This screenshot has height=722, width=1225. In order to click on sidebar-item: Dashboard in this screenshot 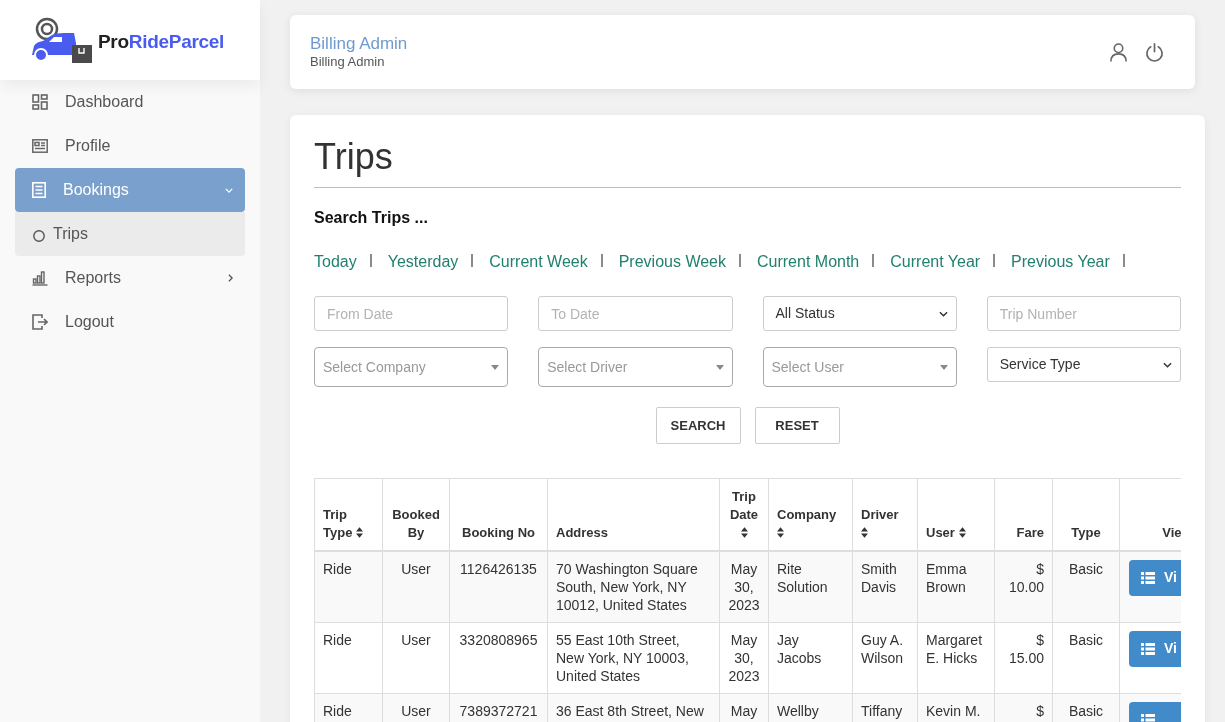, I will do `click(130, 102)`.